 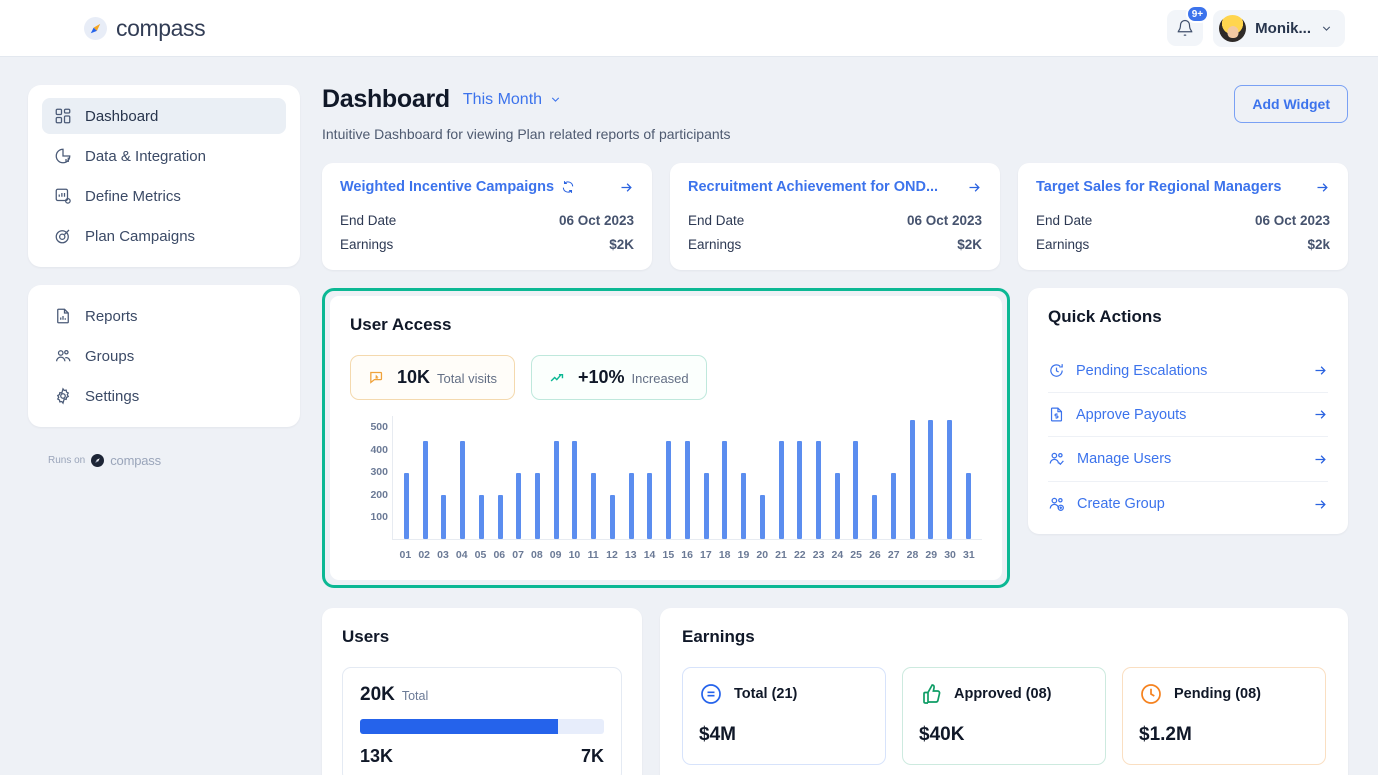 What do you see at coordinates (164, 156) in the screenshot?
I see `sidebar-item-data-integration: Data & Integration` at bounding box center [164, 156].